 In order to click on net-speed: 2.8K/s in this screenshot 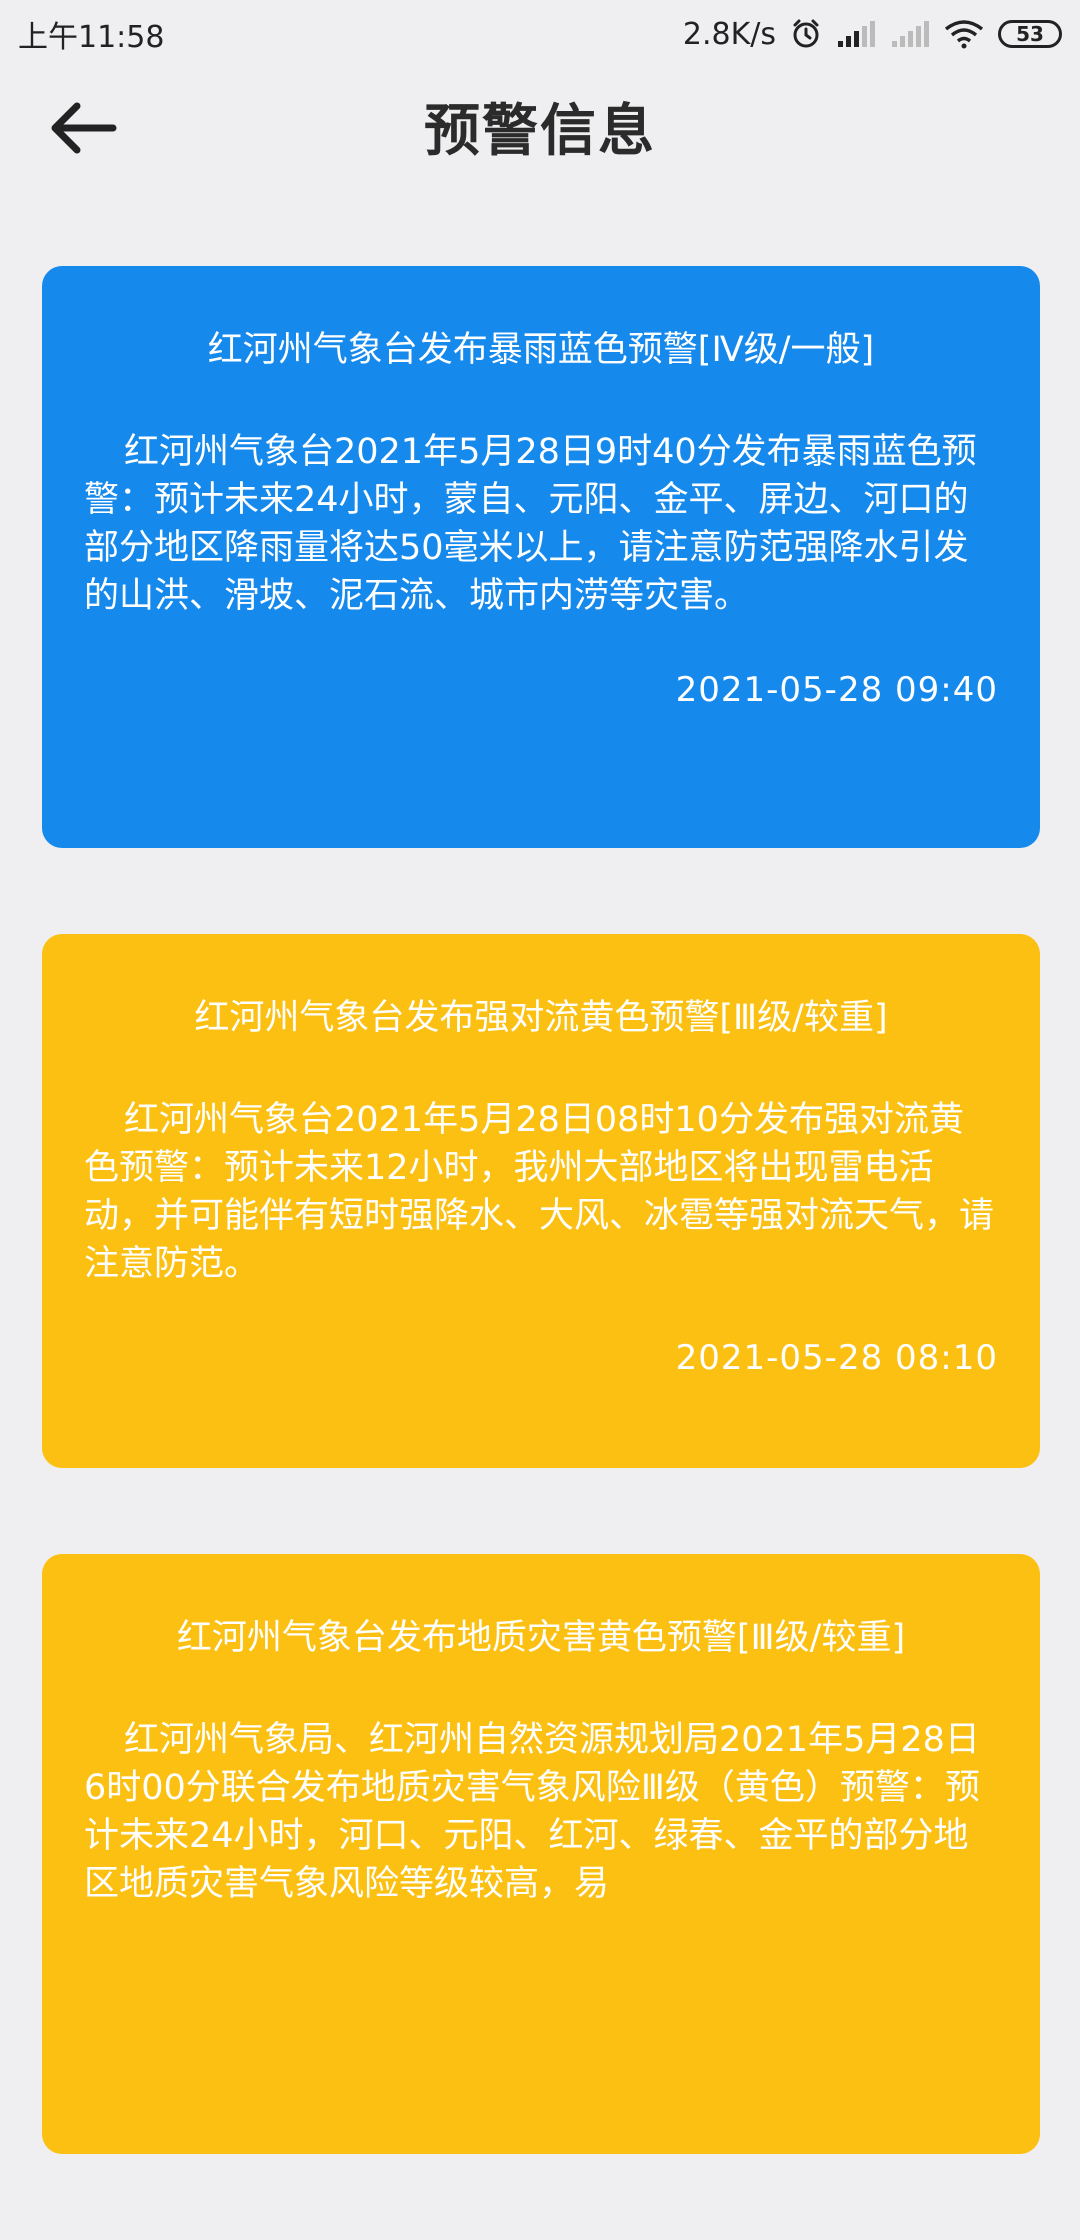, I will do `click(729, 34)`.